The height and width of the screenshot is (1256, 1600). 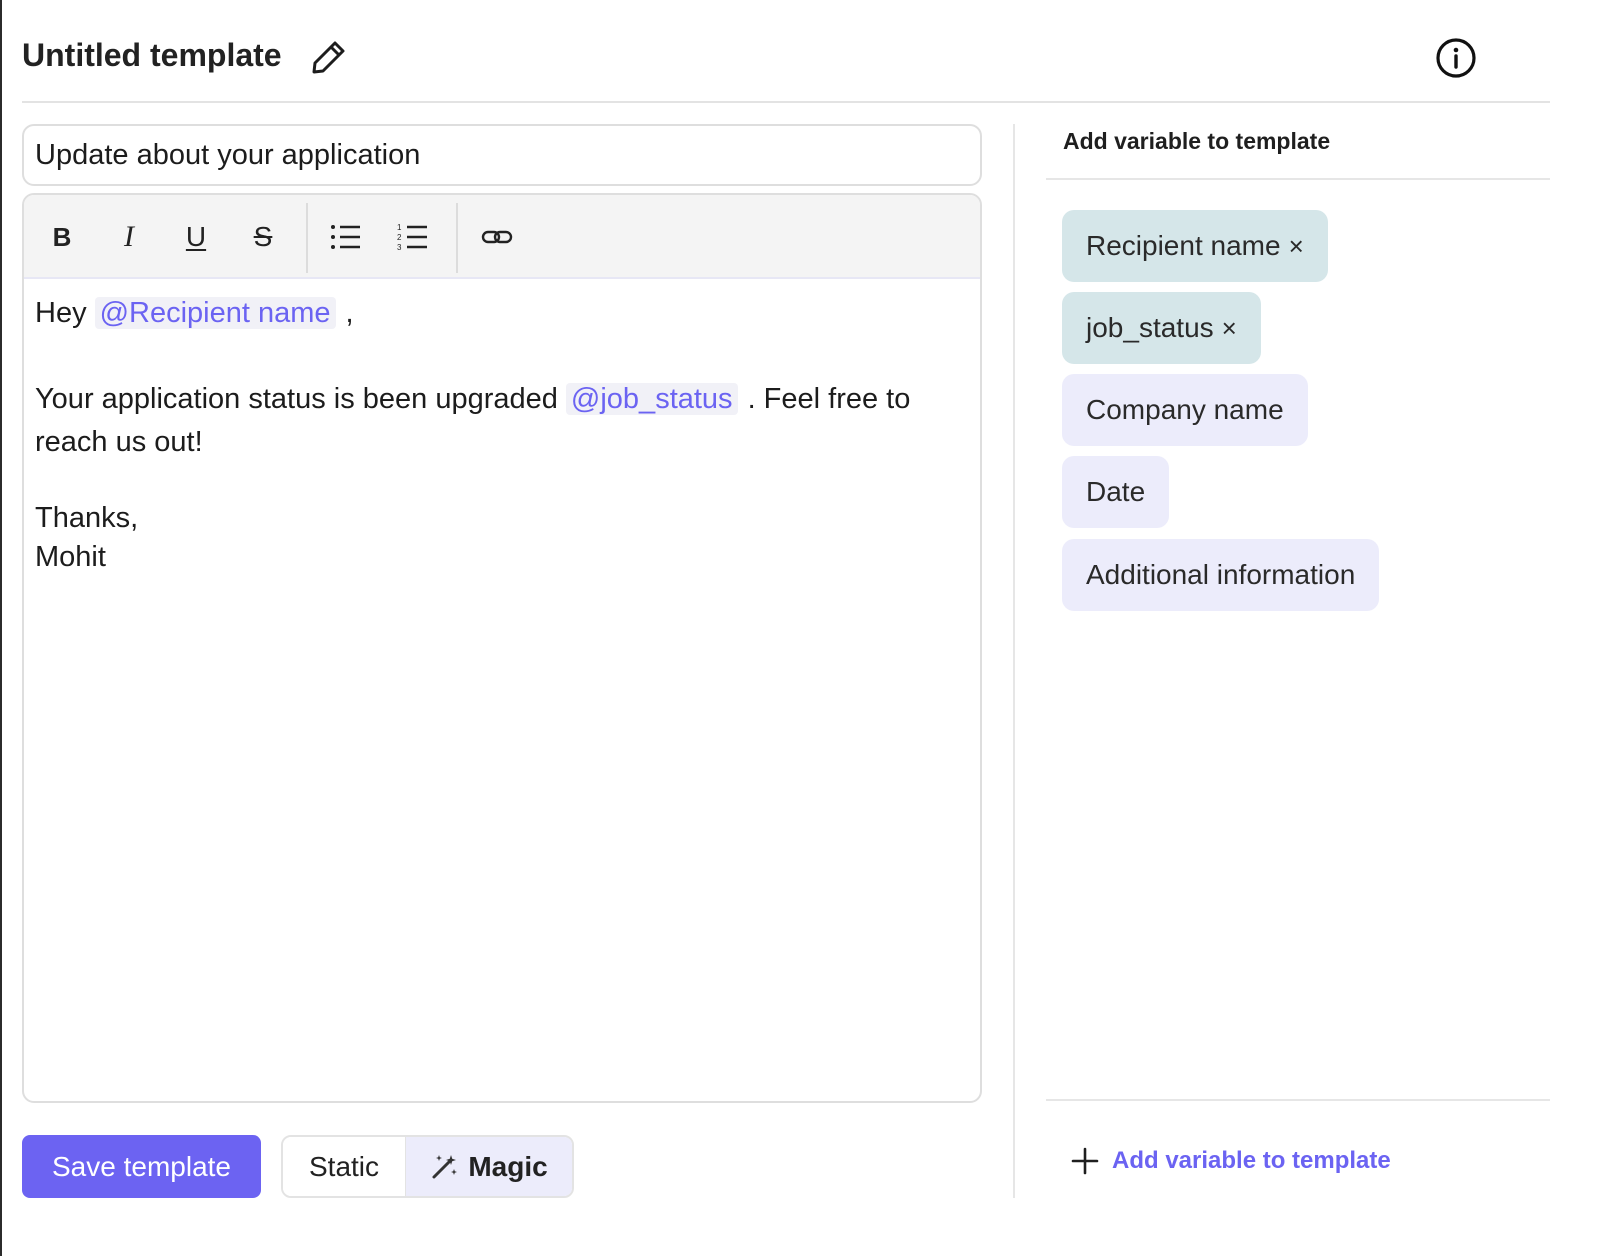 I want to click on link-icon, so click(x=497, y=237).